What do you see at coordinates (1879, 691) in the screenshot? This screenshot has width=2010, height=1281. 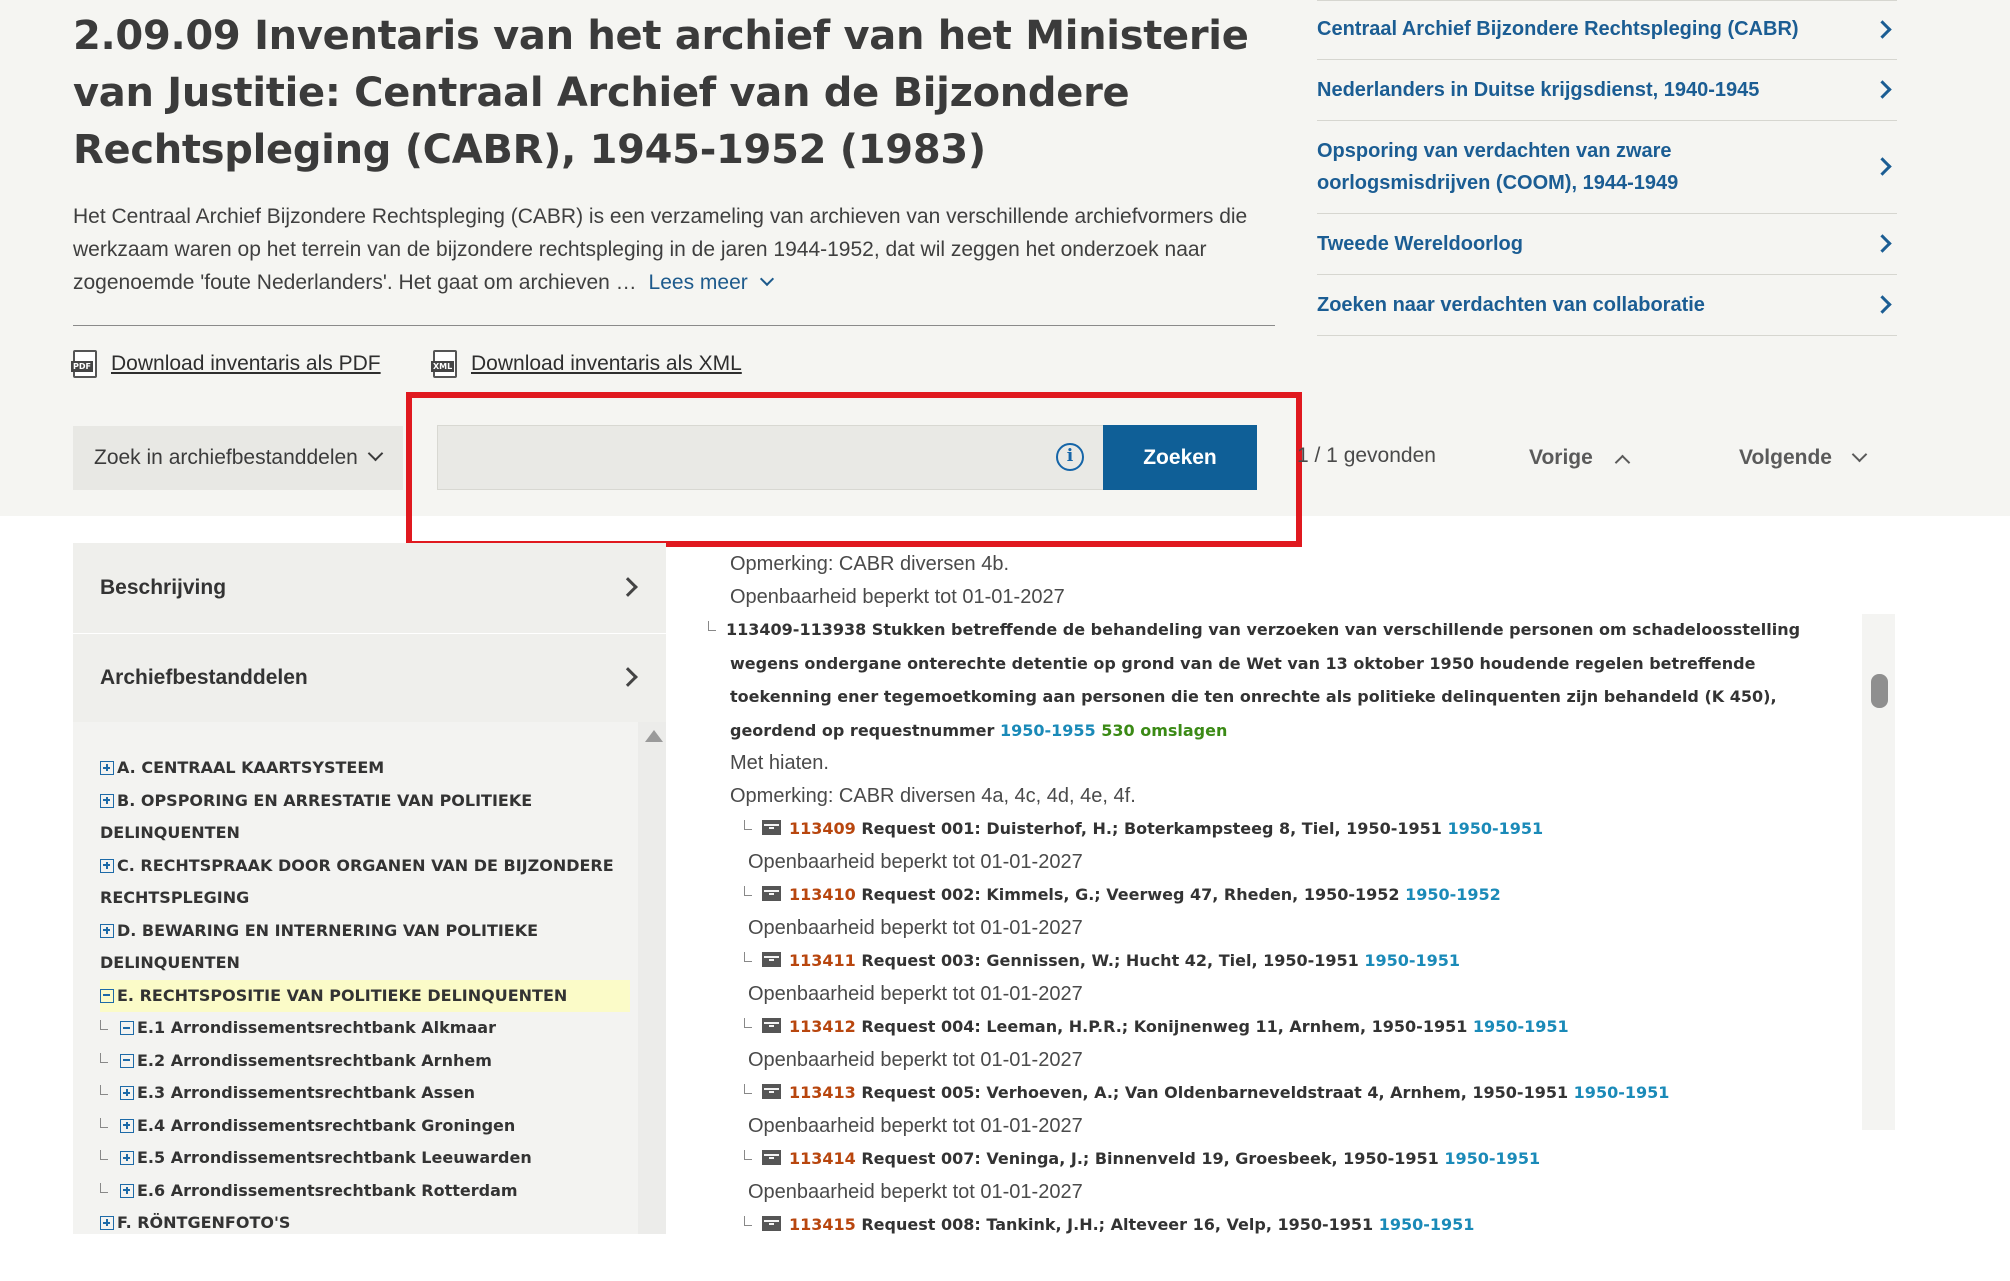 I see `scroll-thumb` at bounding box center [1879, 691].